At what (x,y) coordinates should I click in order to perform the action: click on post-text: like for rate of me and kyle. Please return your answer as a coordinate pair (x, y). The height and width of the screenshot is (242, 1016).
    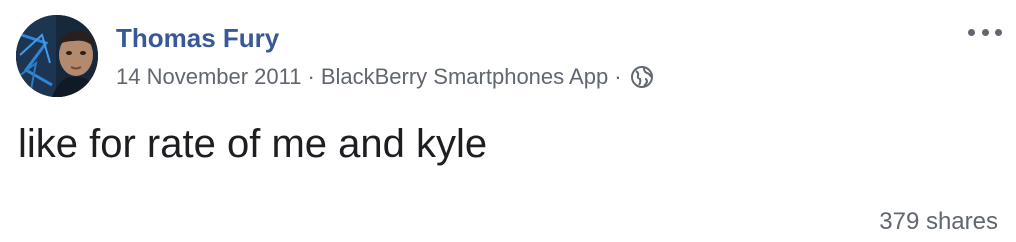
    Looking at the image, I should click on (253, 144).